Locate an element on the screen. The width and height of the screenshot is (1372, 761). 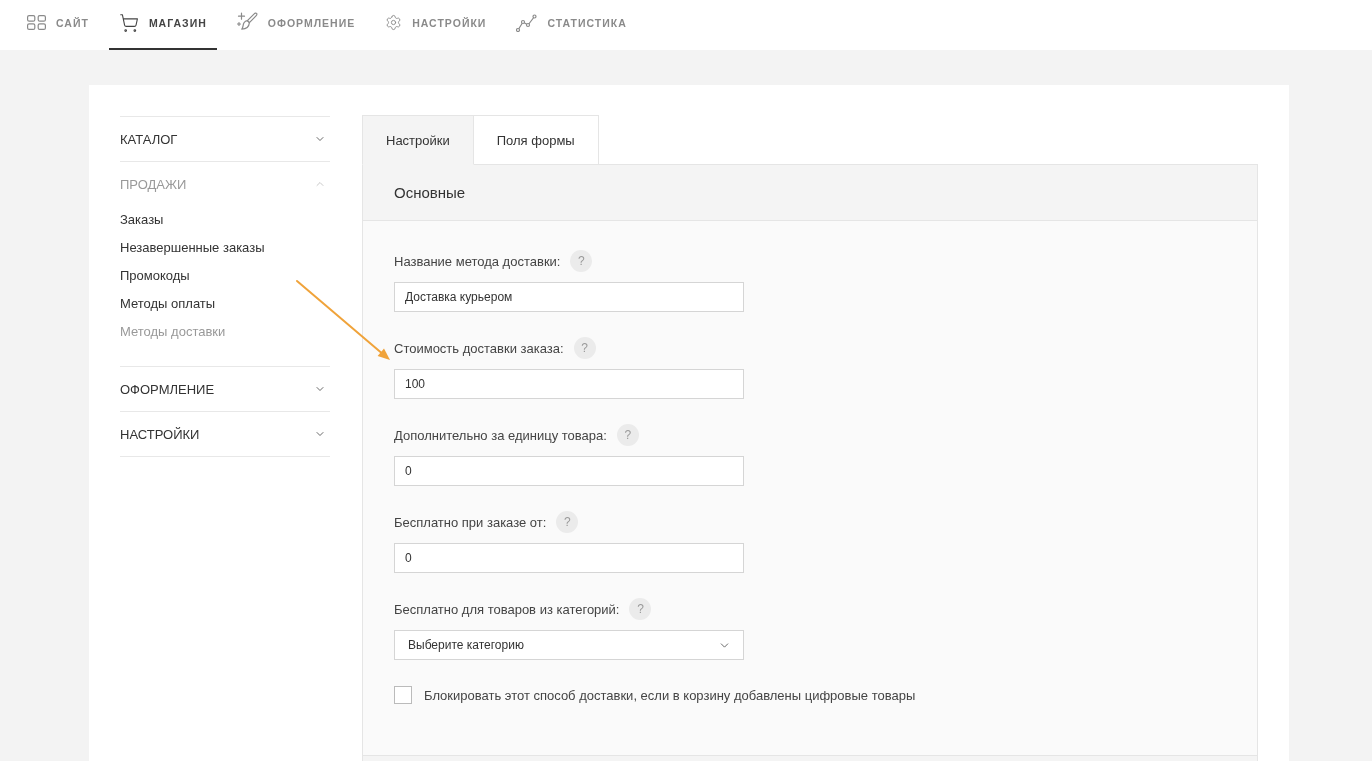
sidebar-section-header: НАСТРОЙКИ is located at coordinates (225, 434).